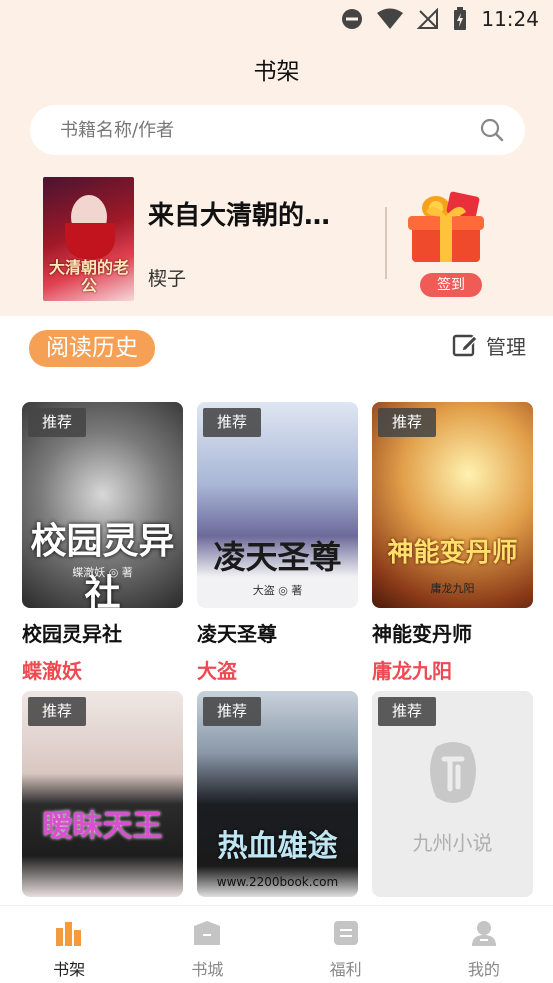 This screenshot has height=983, width=553. What do you see at coordinates (460, 18) in the screenshot?
I see `battery-charging-icon` at bounding box center [460, 18].